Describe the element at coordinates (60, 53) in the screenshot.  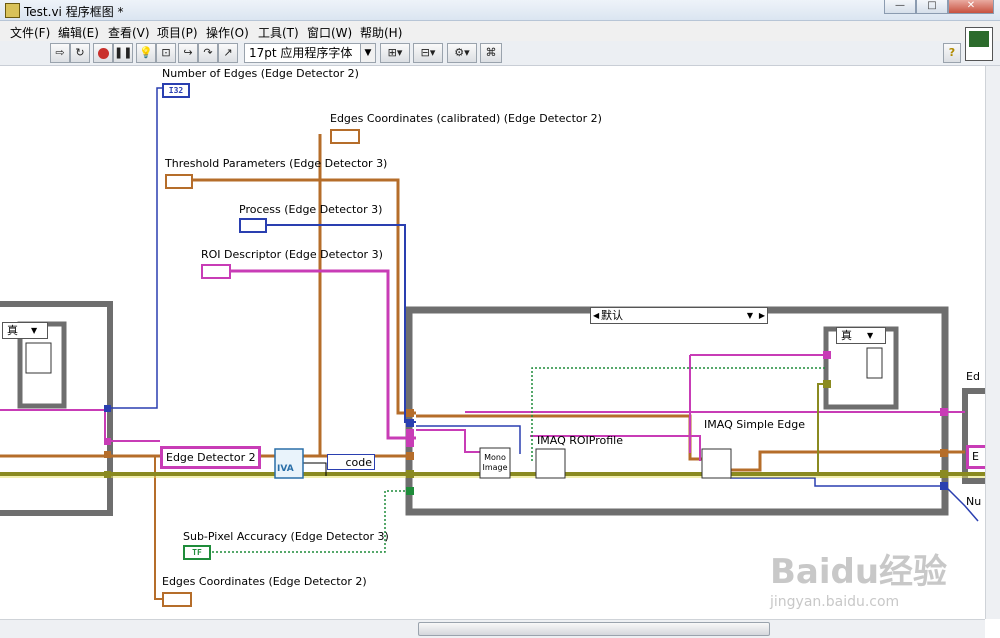
I see `run-arrow-icon: ⇨` at that location.